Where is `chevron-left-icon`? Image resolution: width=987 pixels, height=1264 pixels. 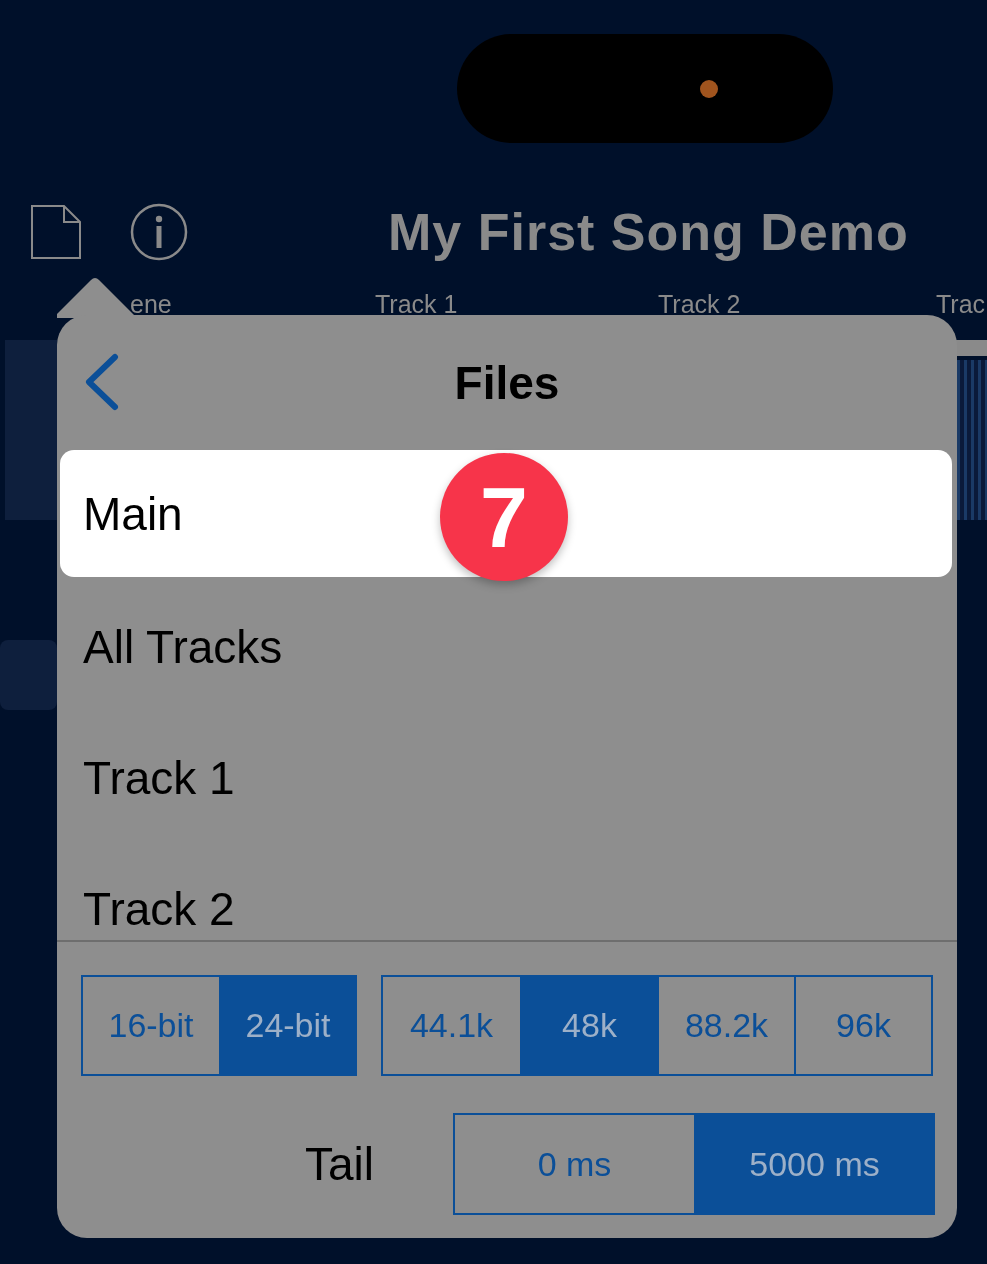
chevron-left-icon is located at coordinates (101, 382).